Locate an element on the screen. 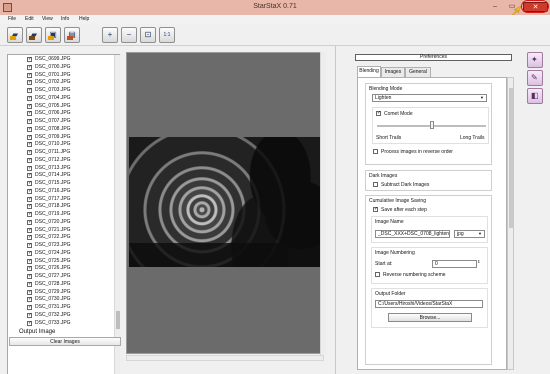 This screenshot has height=374, width=550. preferences-header: Preferences is located at coordinates (433, 57).